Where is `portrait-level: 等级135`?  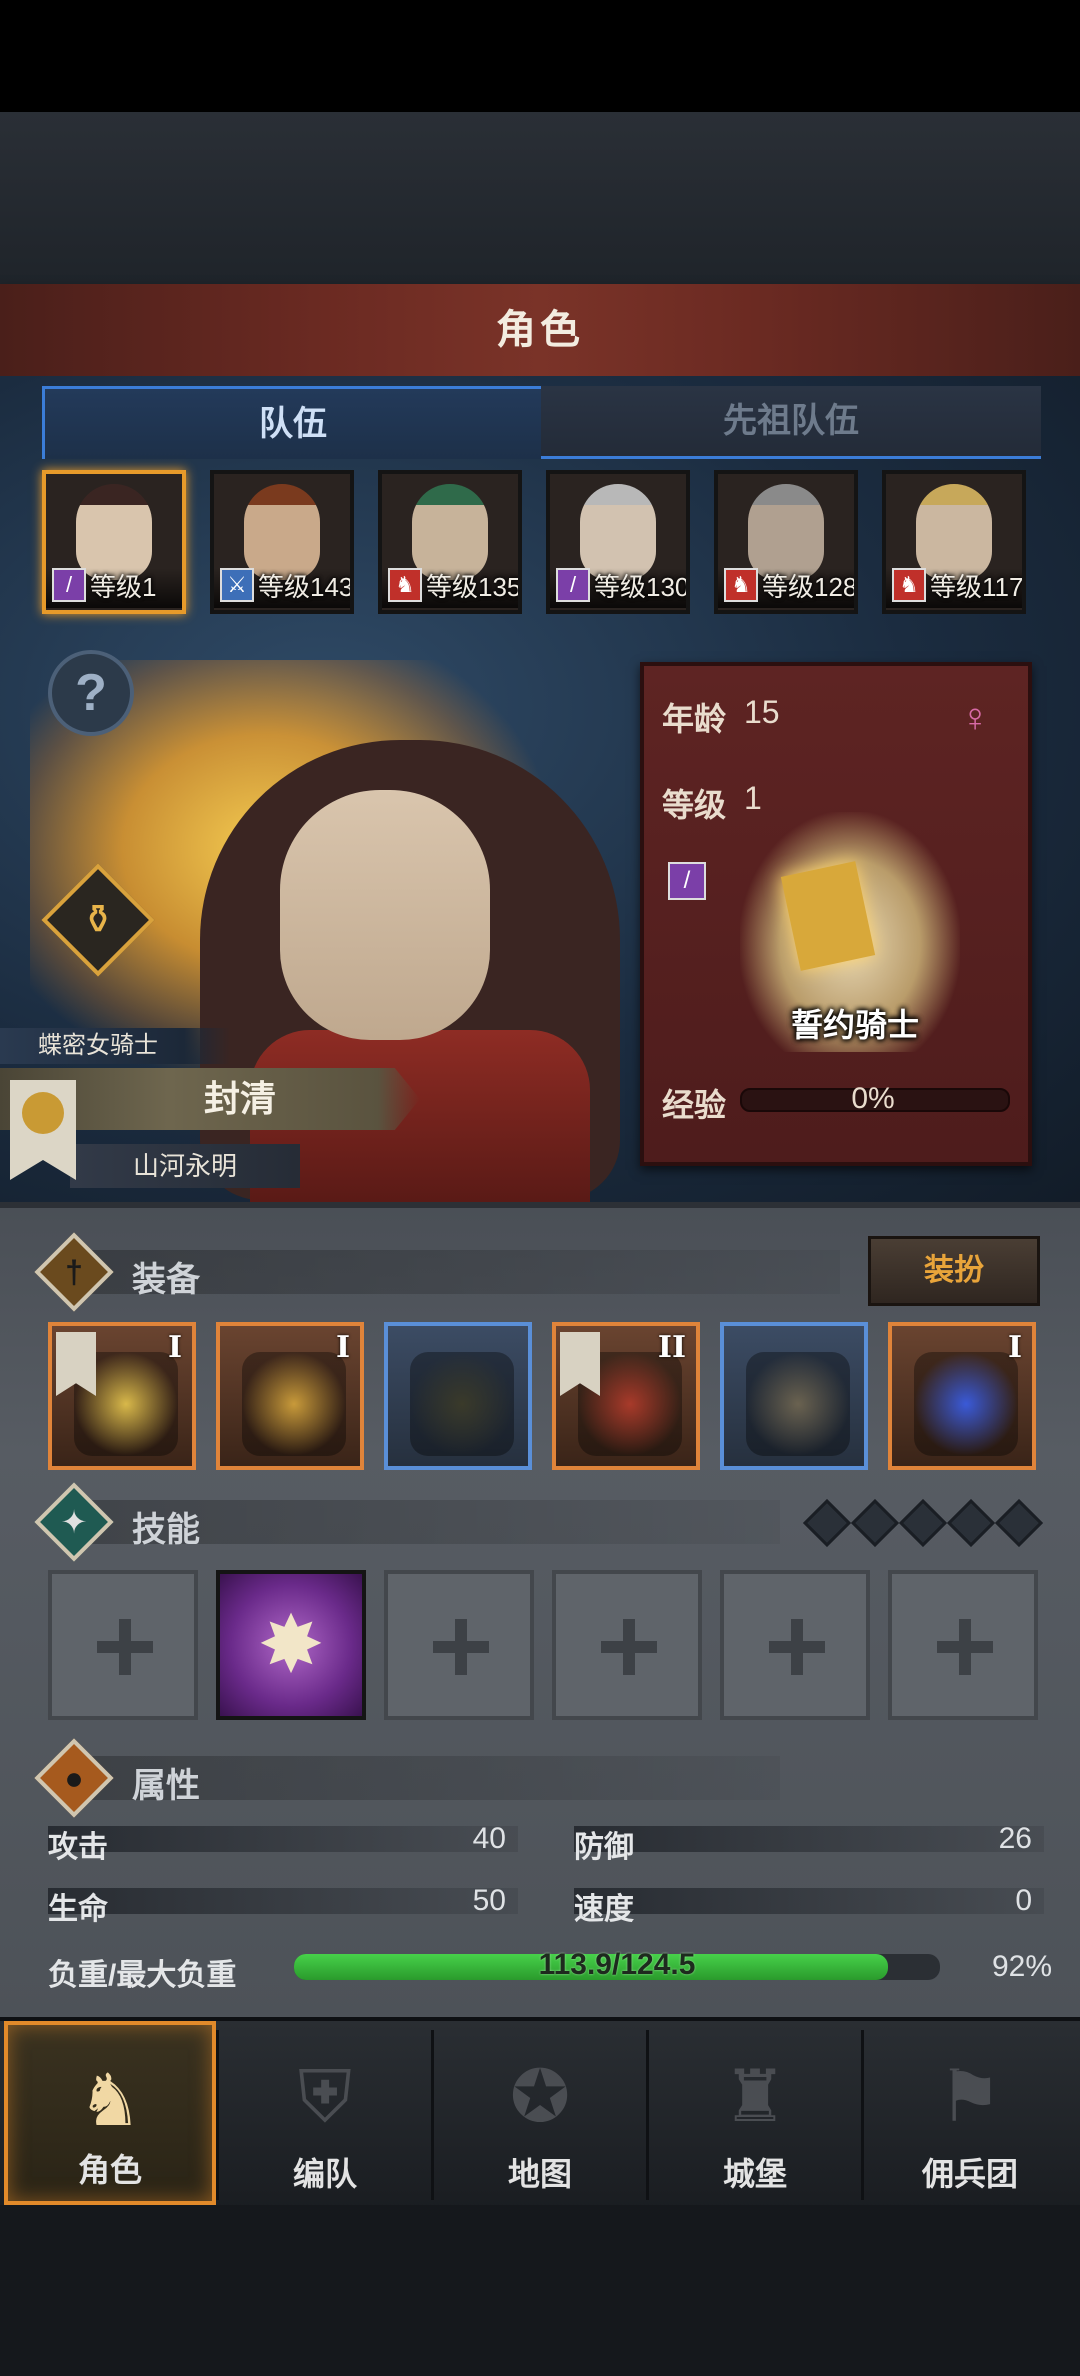 portrait-level: 等级135 is located at coordinates (474, 587).